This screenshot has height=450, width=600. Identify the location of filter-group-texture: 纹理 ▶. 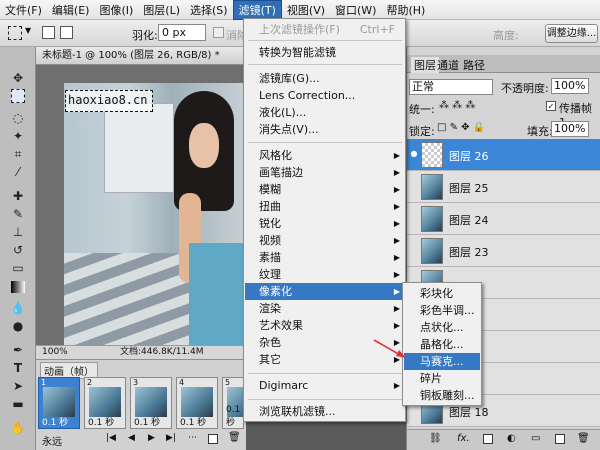
(325, 274).